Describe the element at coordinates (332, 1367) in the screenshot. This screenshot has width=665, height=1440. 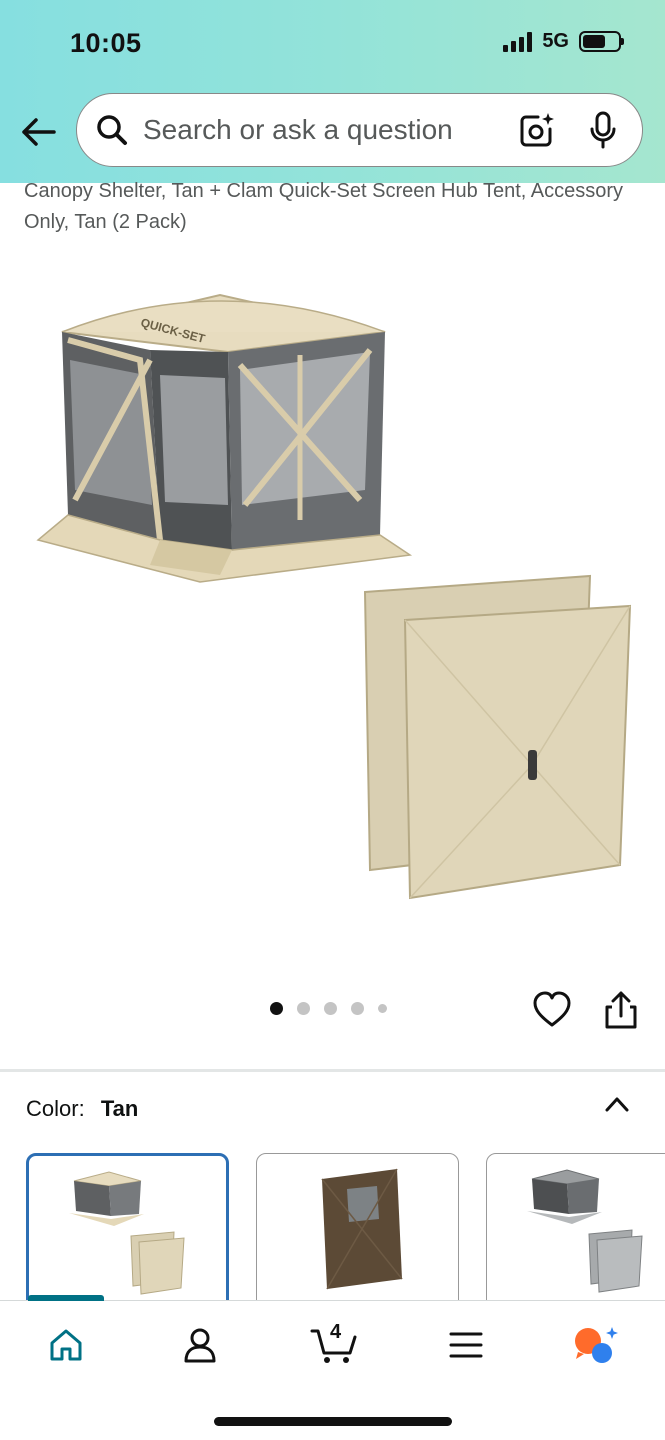
I see `bottom-navigation: 4` at that location.